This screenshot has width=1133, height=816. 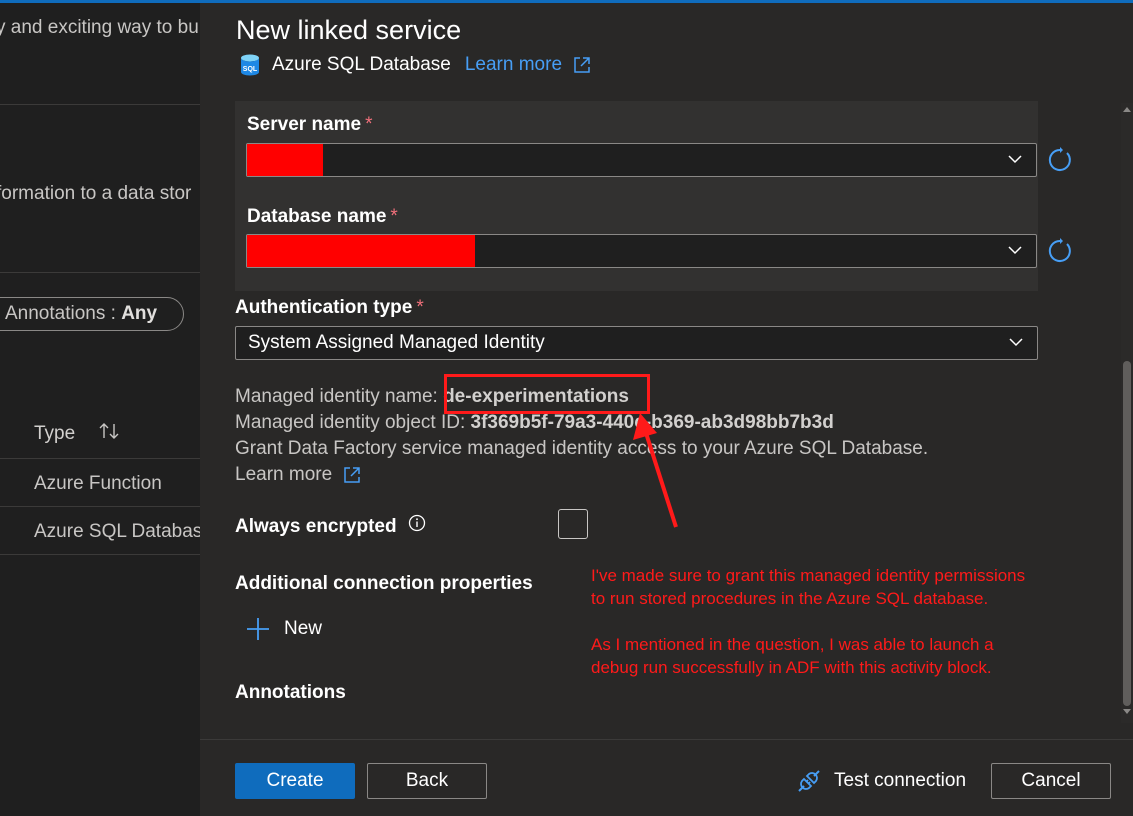 I want to click on server-name-dropdown, so click(x=641, y=160).